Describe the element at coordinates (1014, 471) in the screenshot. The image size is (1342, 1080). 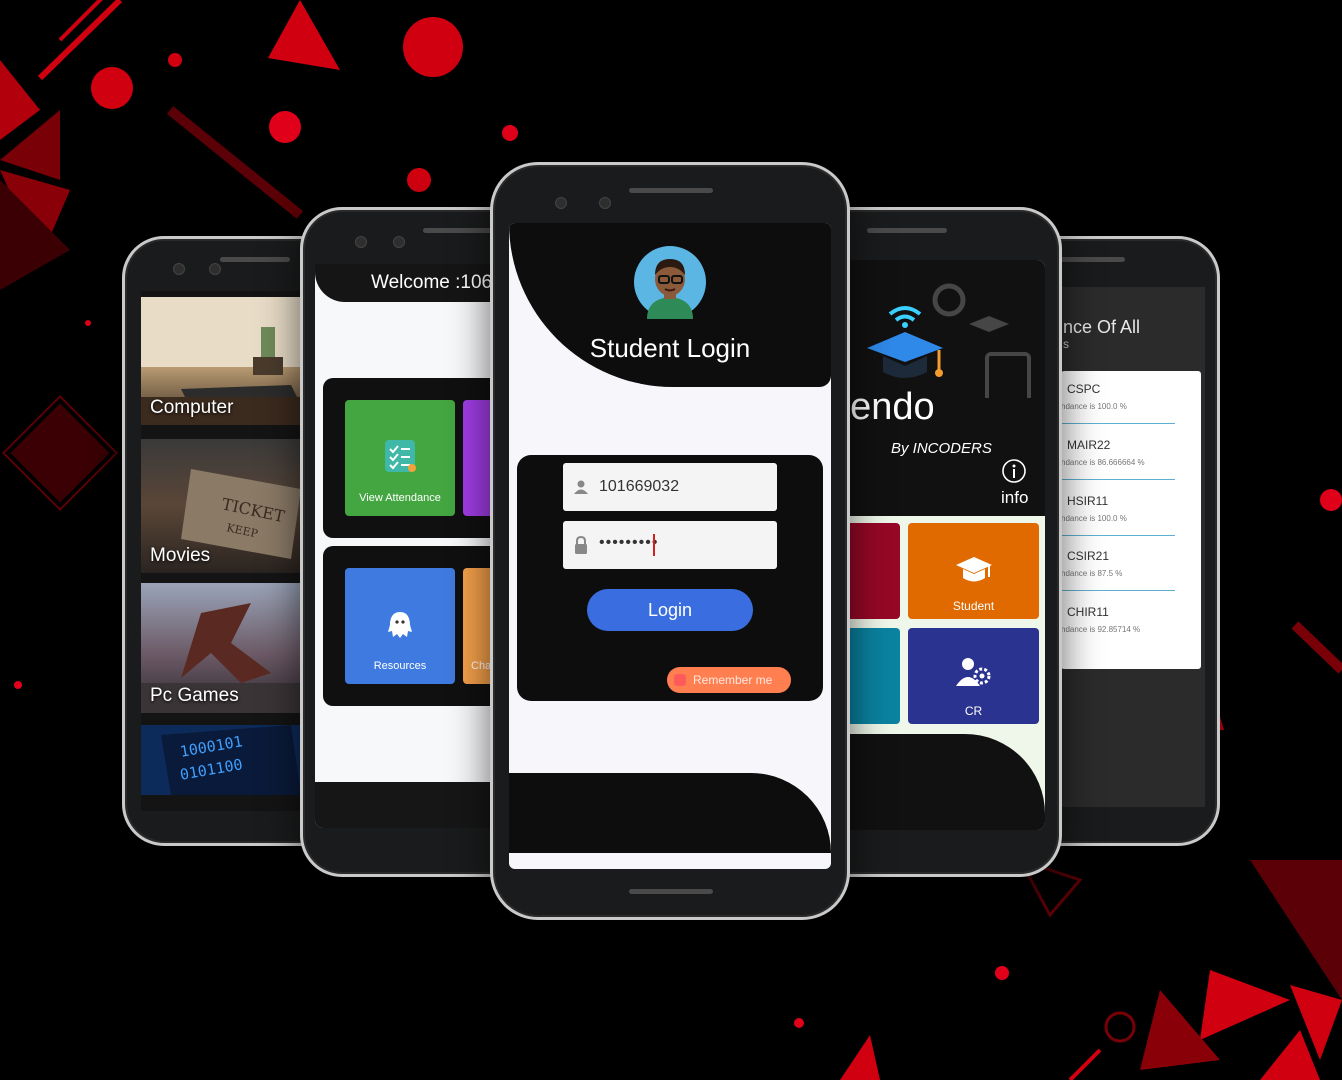
I see `info-icon` at that location.